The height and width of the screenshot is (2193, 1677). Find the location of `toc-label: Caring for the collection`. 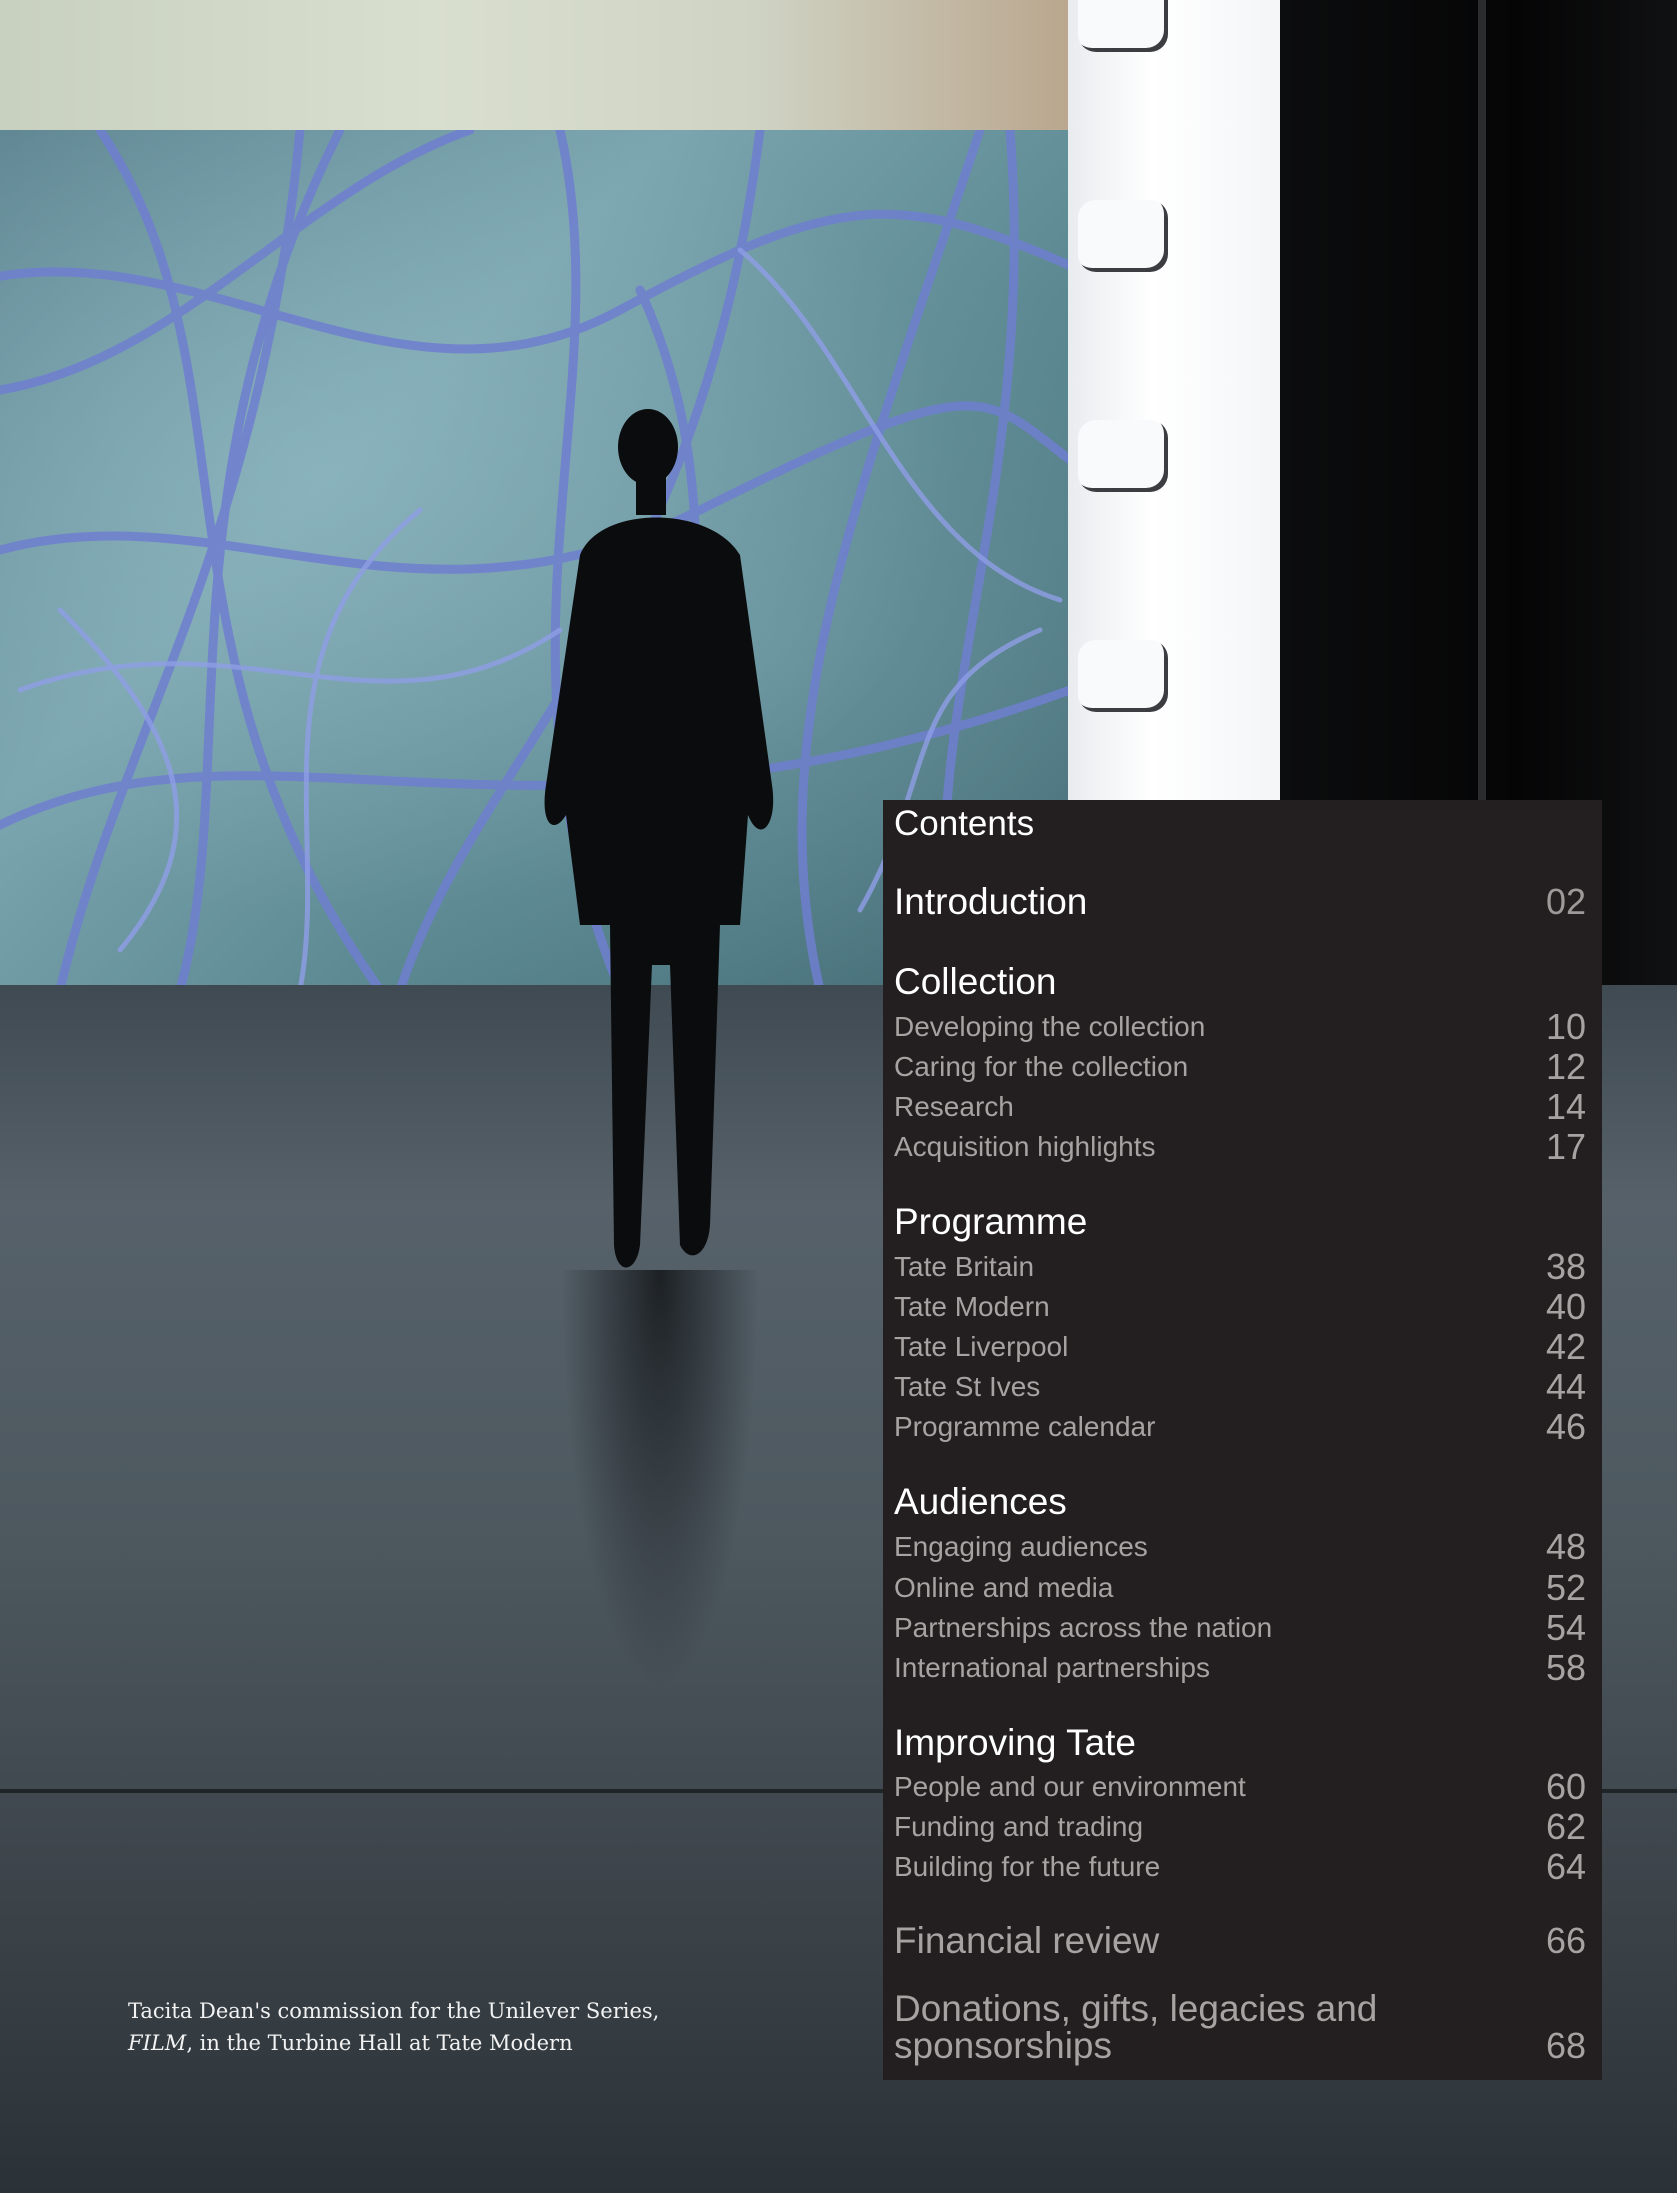

toc-label: Caring for the collection is located at coordinates (1041, 1066).